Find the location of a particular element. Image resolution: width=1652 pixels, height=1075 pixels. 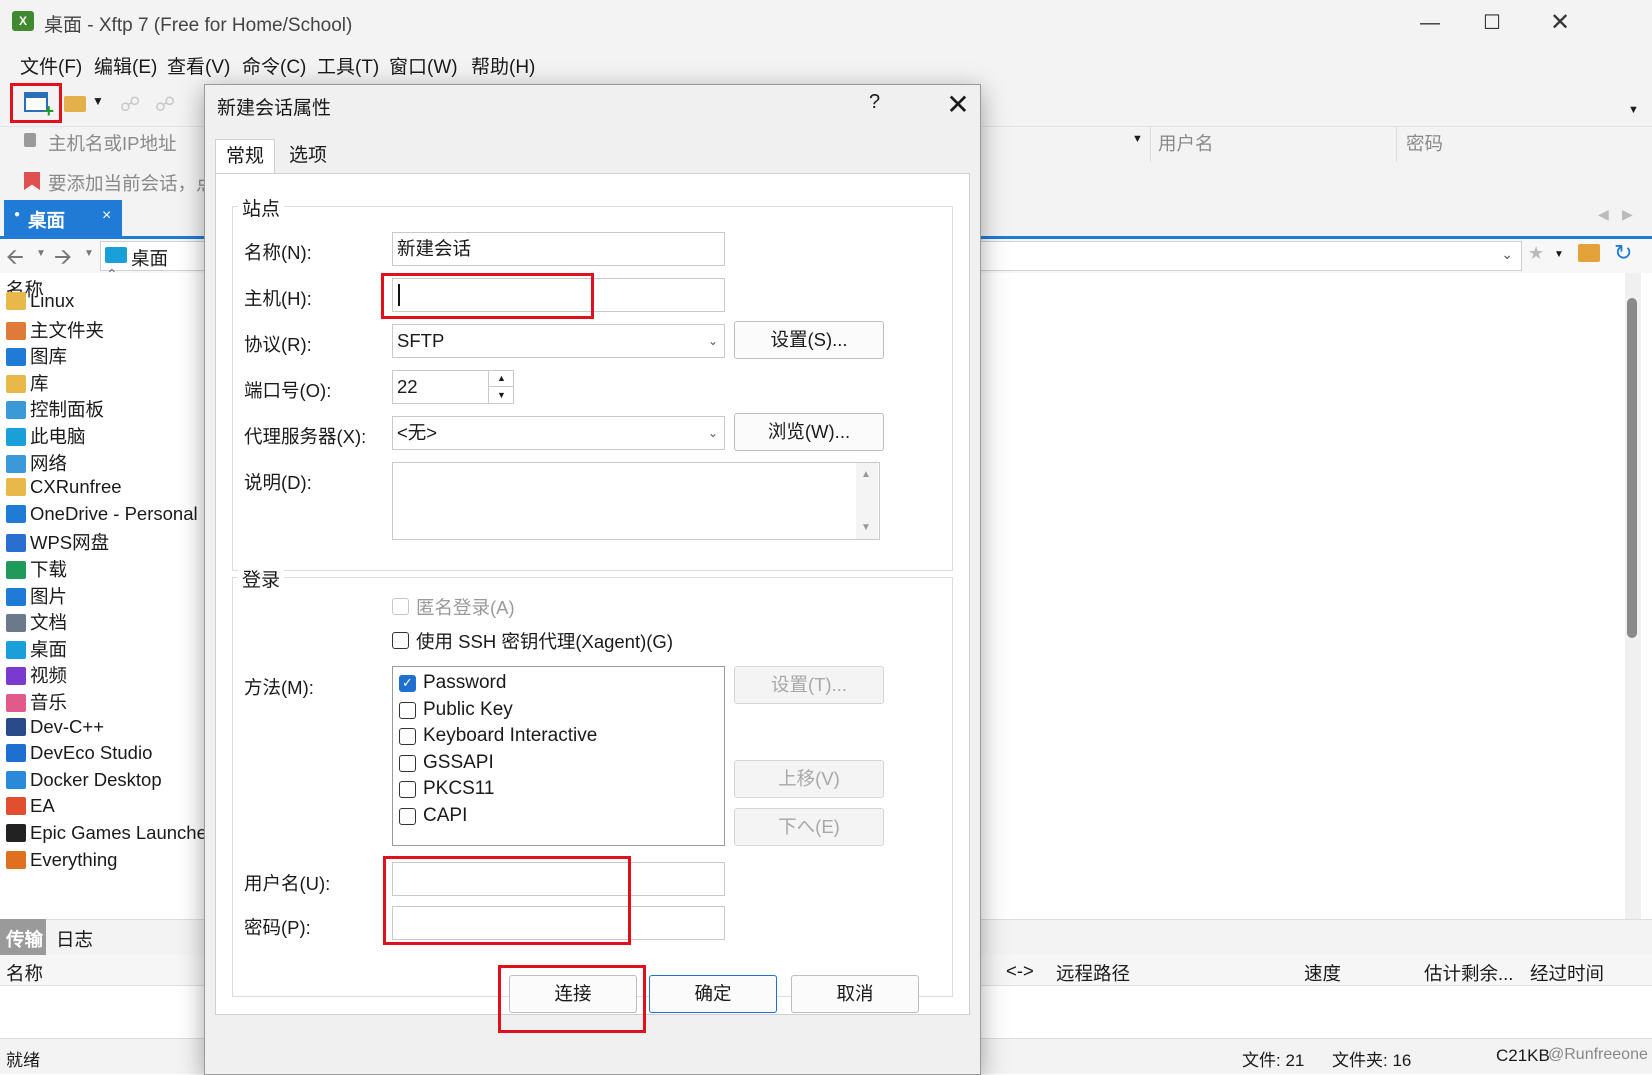

move-down-button: 下へ(E) is located at coordinates (809, 827).